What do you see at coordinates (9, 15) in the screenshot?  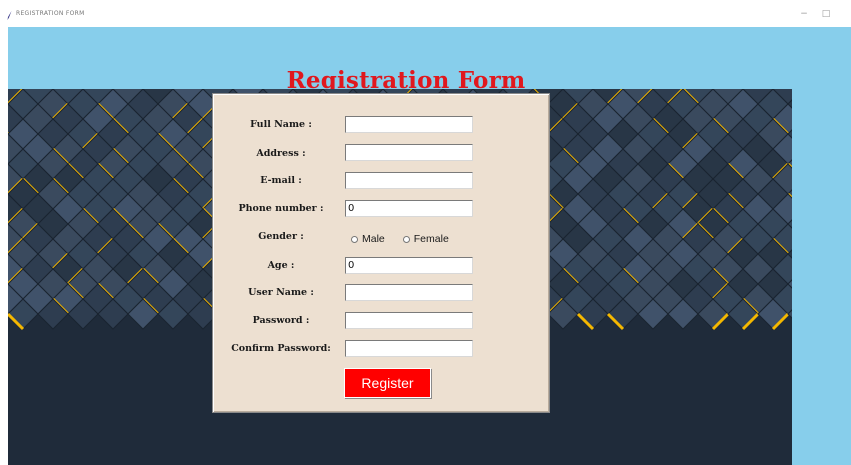 I see `feather-icon` at bounding box center [9, 15].